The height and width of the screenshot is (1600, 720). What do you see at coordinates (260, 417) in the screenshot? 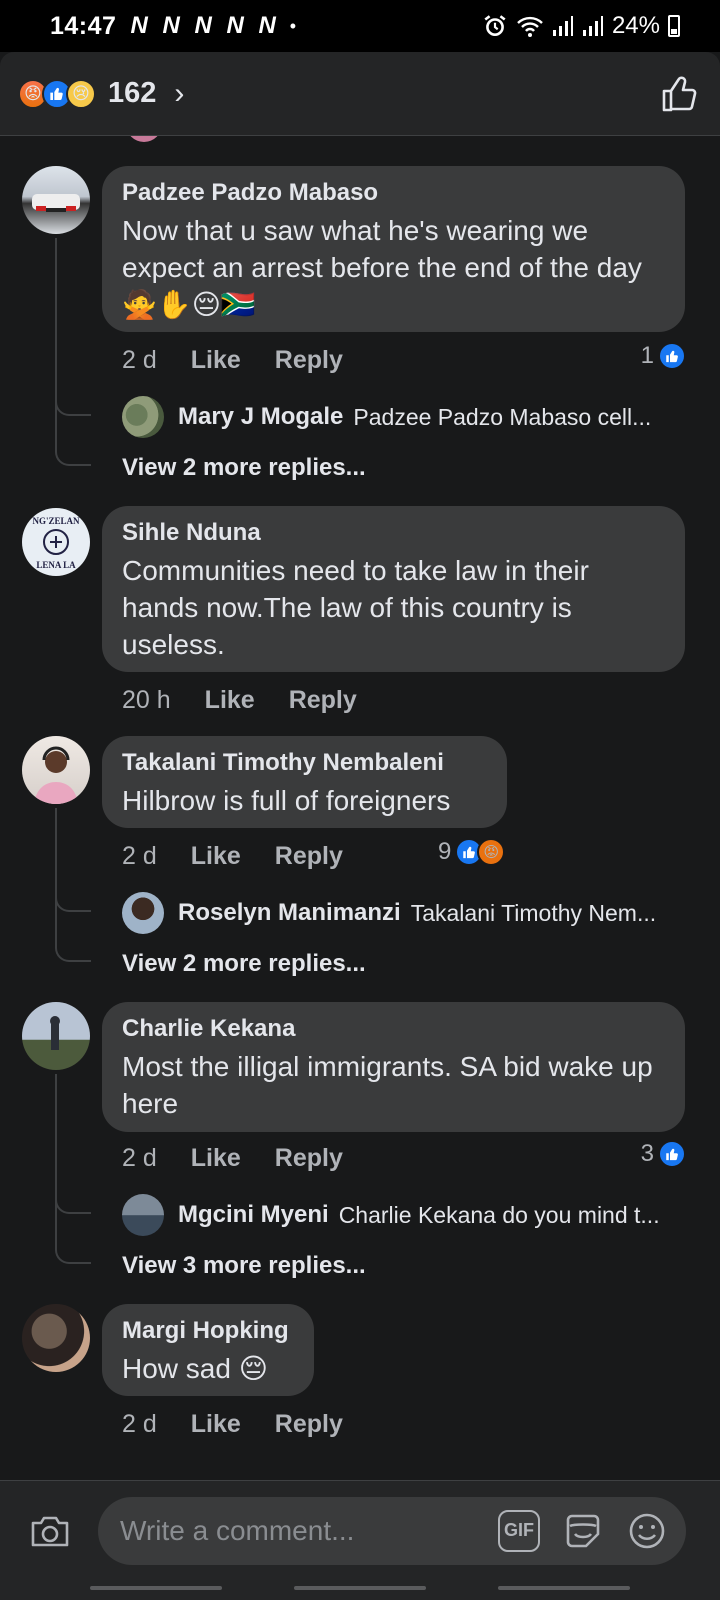
I see `reply-author: Mary J Mogale` at bounding box center [260, 417].